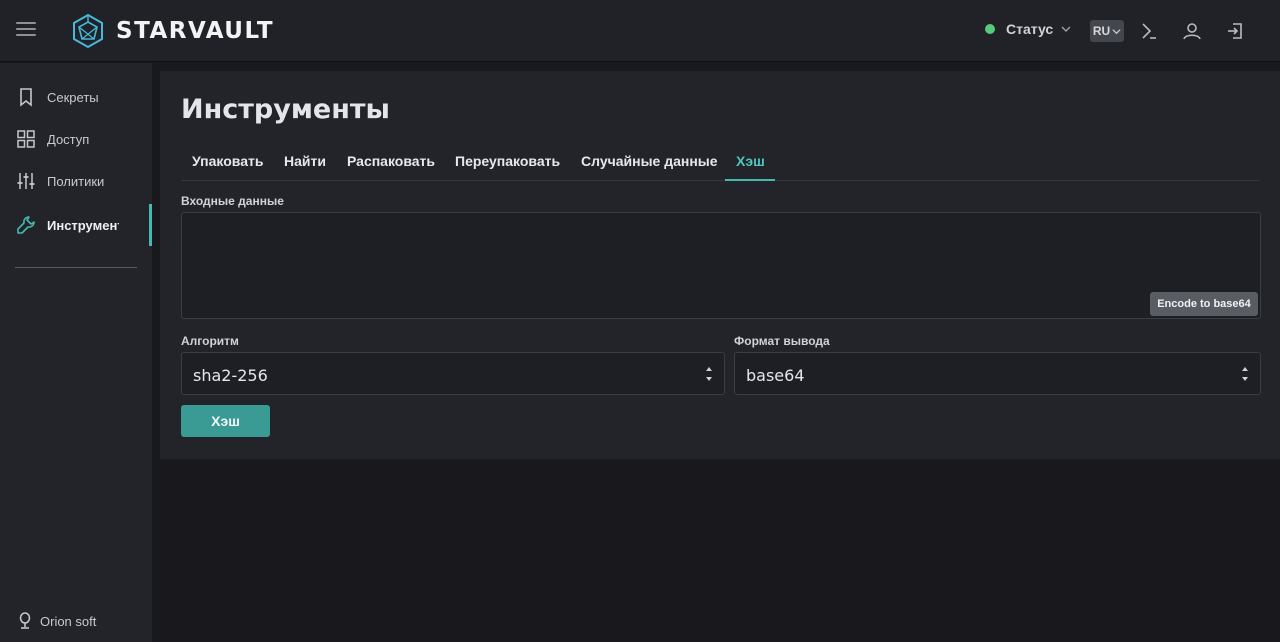 The image size is (1280, 642). I want to click on brand-logo: STARVAULT, so click(172, 31).